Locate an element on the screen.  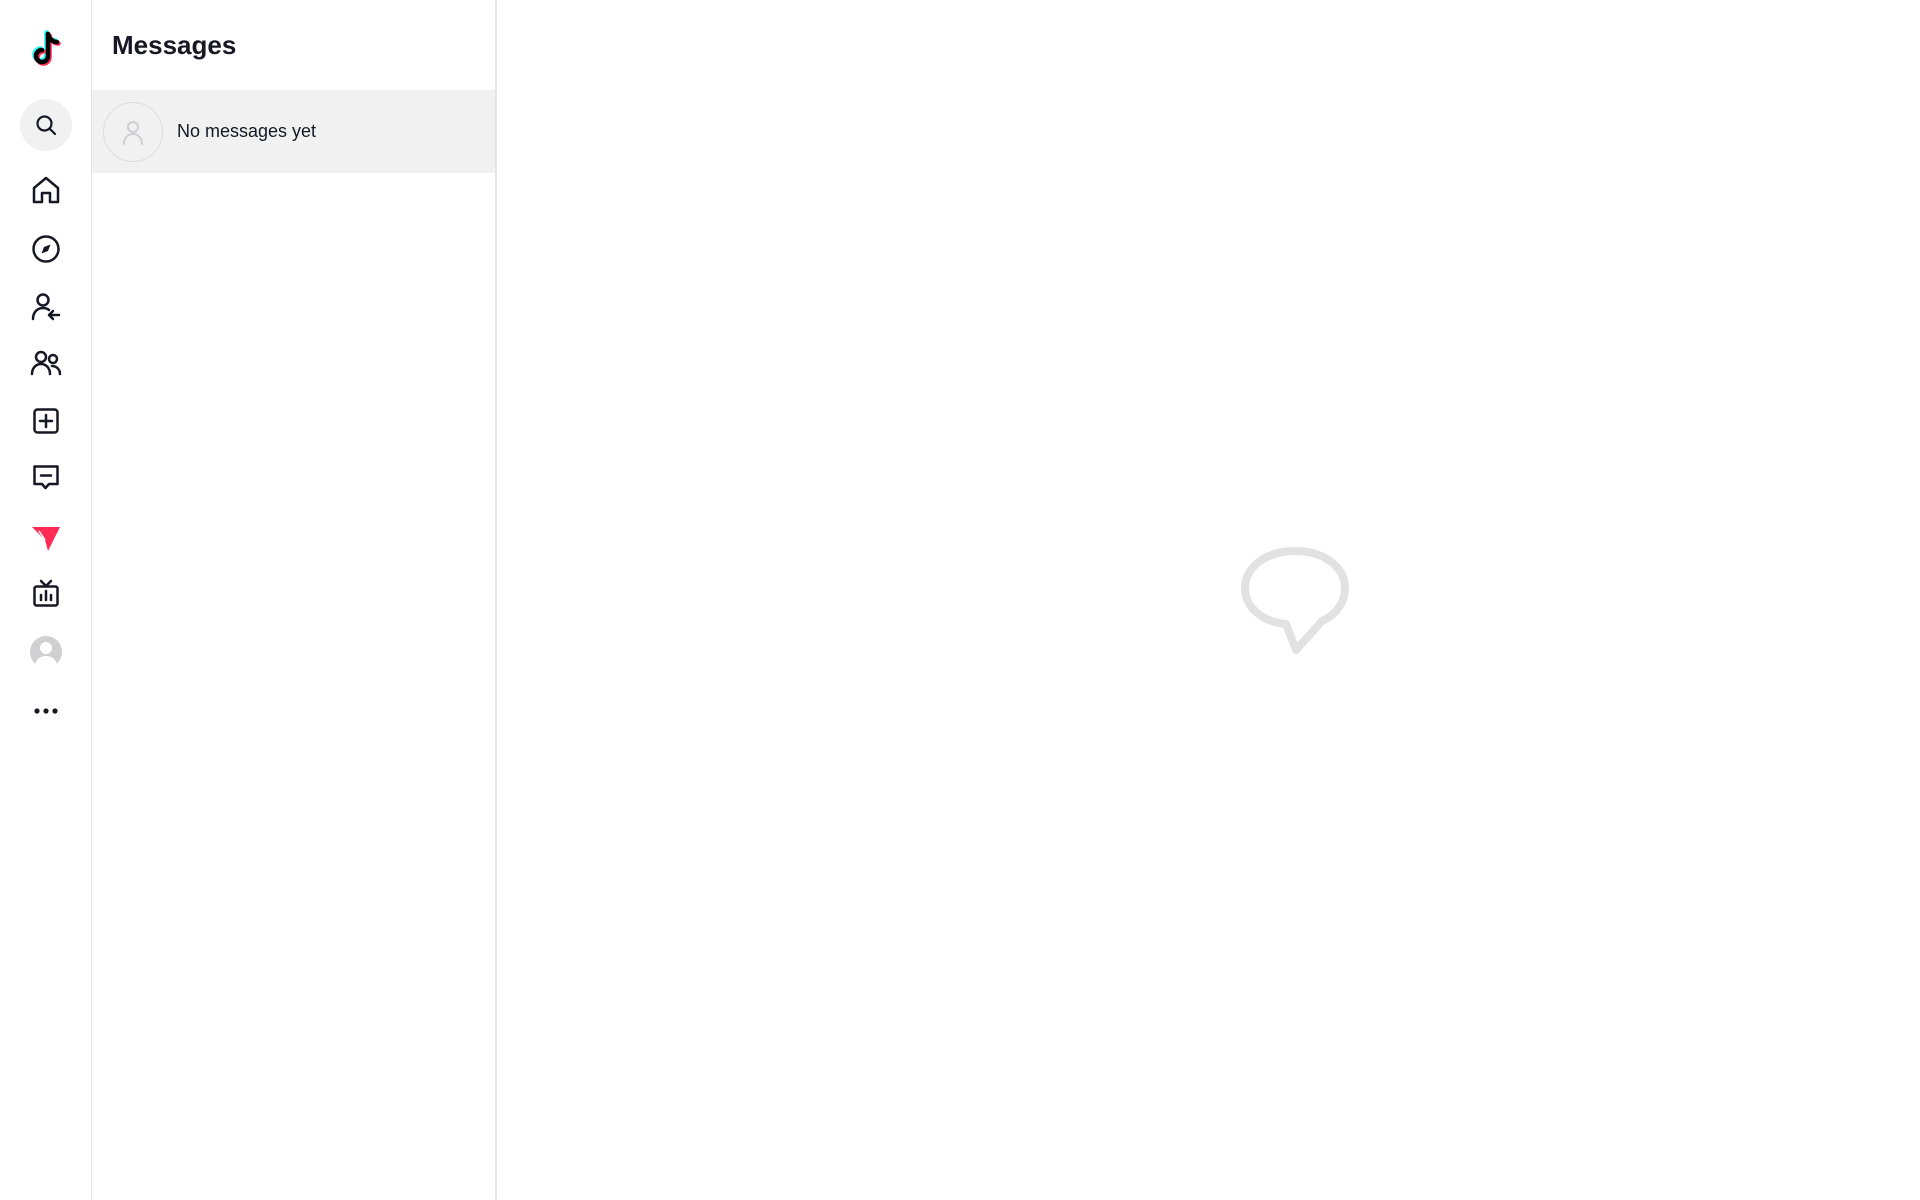
friends-icon is located at coordinates (46, 363).